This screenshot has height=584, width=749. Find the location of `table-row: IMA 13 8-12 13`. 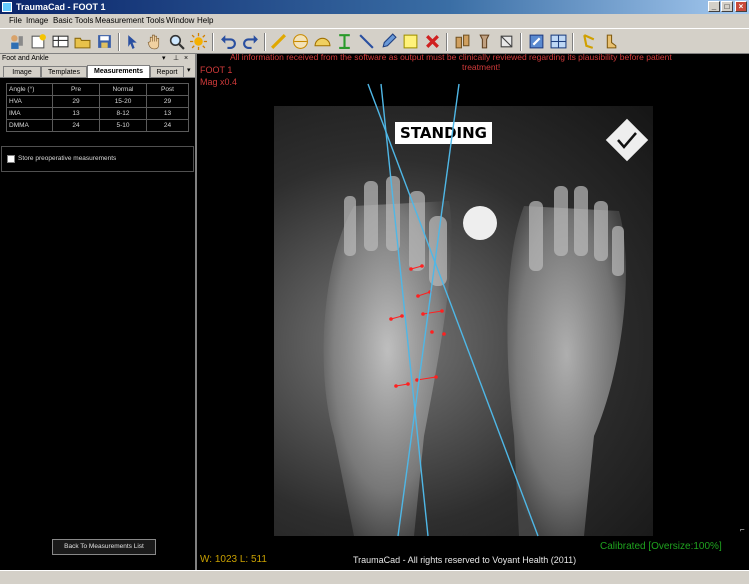

table-row: IMA 13 8-12 13 is located at coordinates (97, 113).